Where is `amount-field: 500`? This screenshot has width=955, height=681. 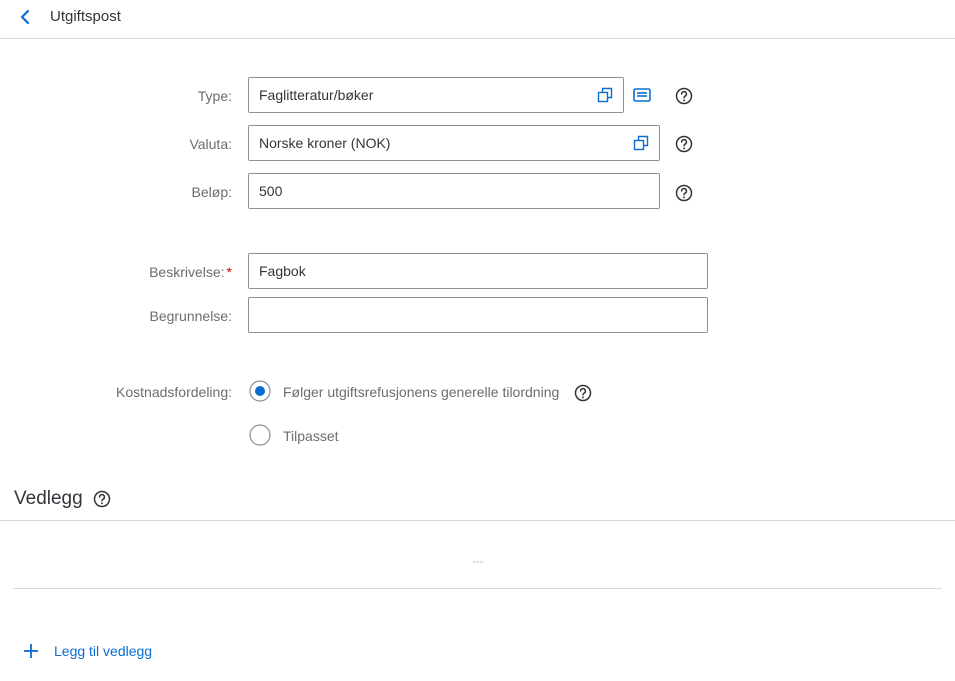 amount-field: 500 is located at coordinates (454, 191).